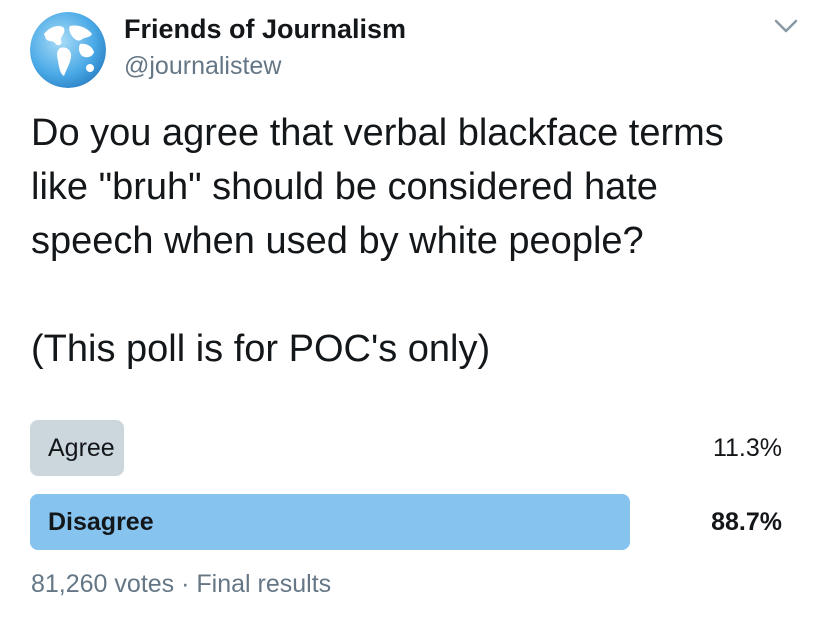 The height and width of the screenshot is (632, 828). What do you see at coordinates (265, 29) in the screenshot?
I see `display-name: Friends of Journalism` at bounding box center [265, 29].